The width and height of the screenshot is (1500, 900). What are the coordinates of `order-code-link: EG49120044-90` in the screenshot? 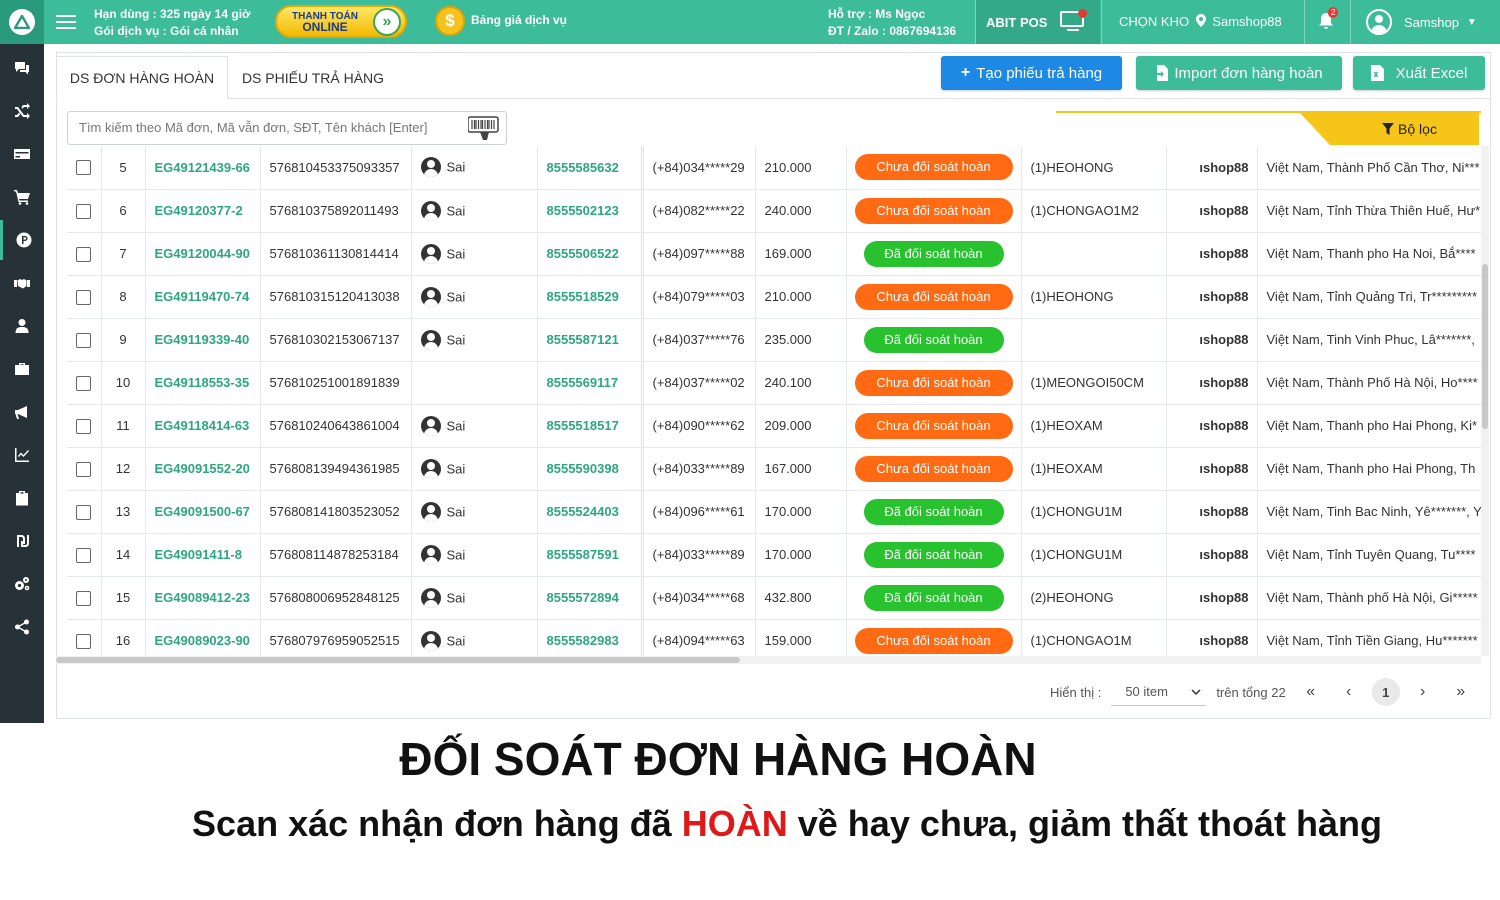 It's located at (203, 254).